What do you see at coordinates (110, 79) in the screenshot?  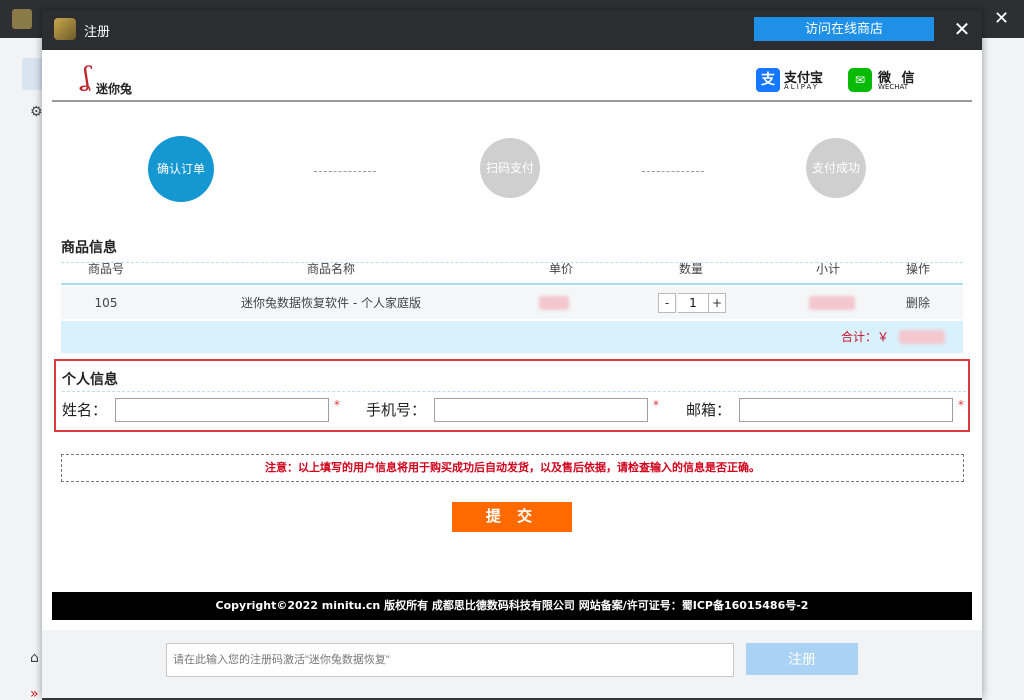 I see `minitu-logo: ʆ 迷你兔` at bounding box center [110, 79].